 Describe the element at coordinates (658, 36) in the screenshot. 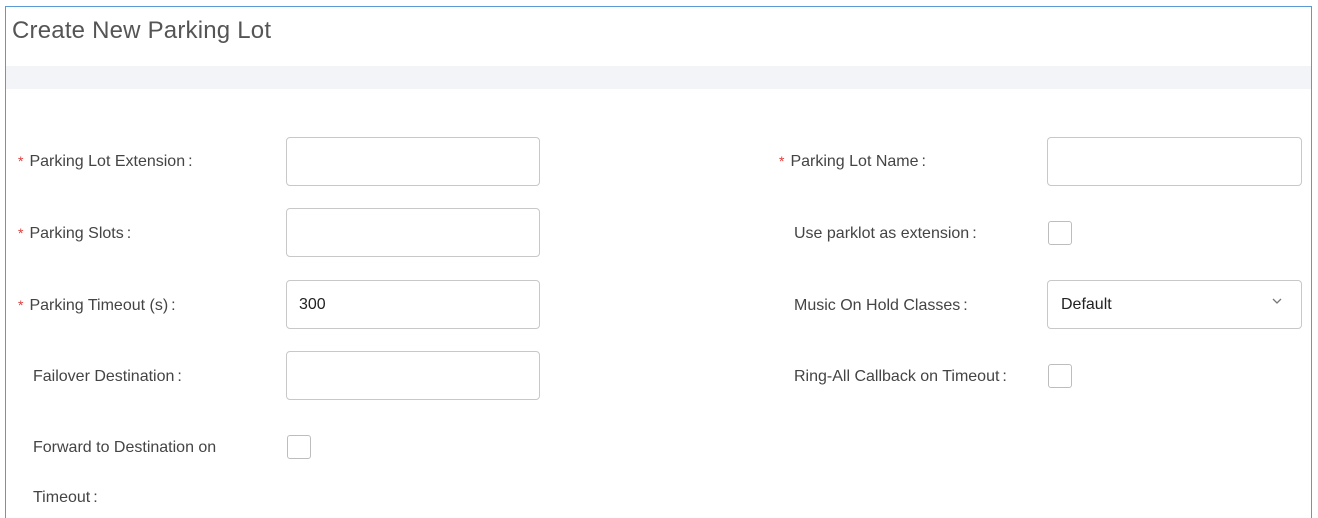

I see `dialog-header: Create New Parking Lot` at that location.